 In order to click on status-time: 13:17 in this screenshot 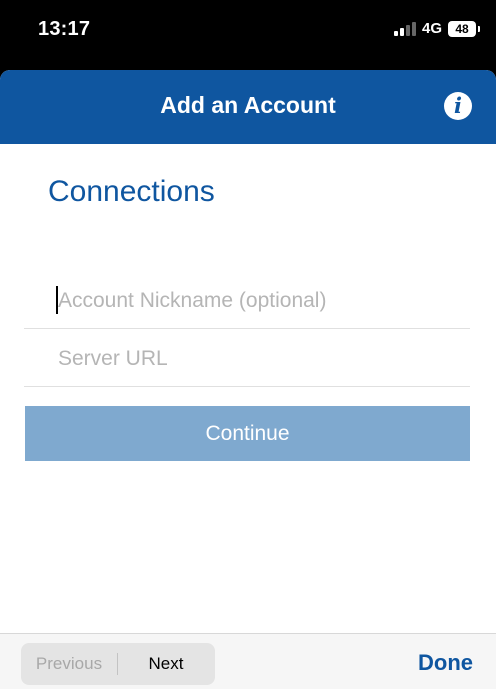, I will do `click(64, 29)`.